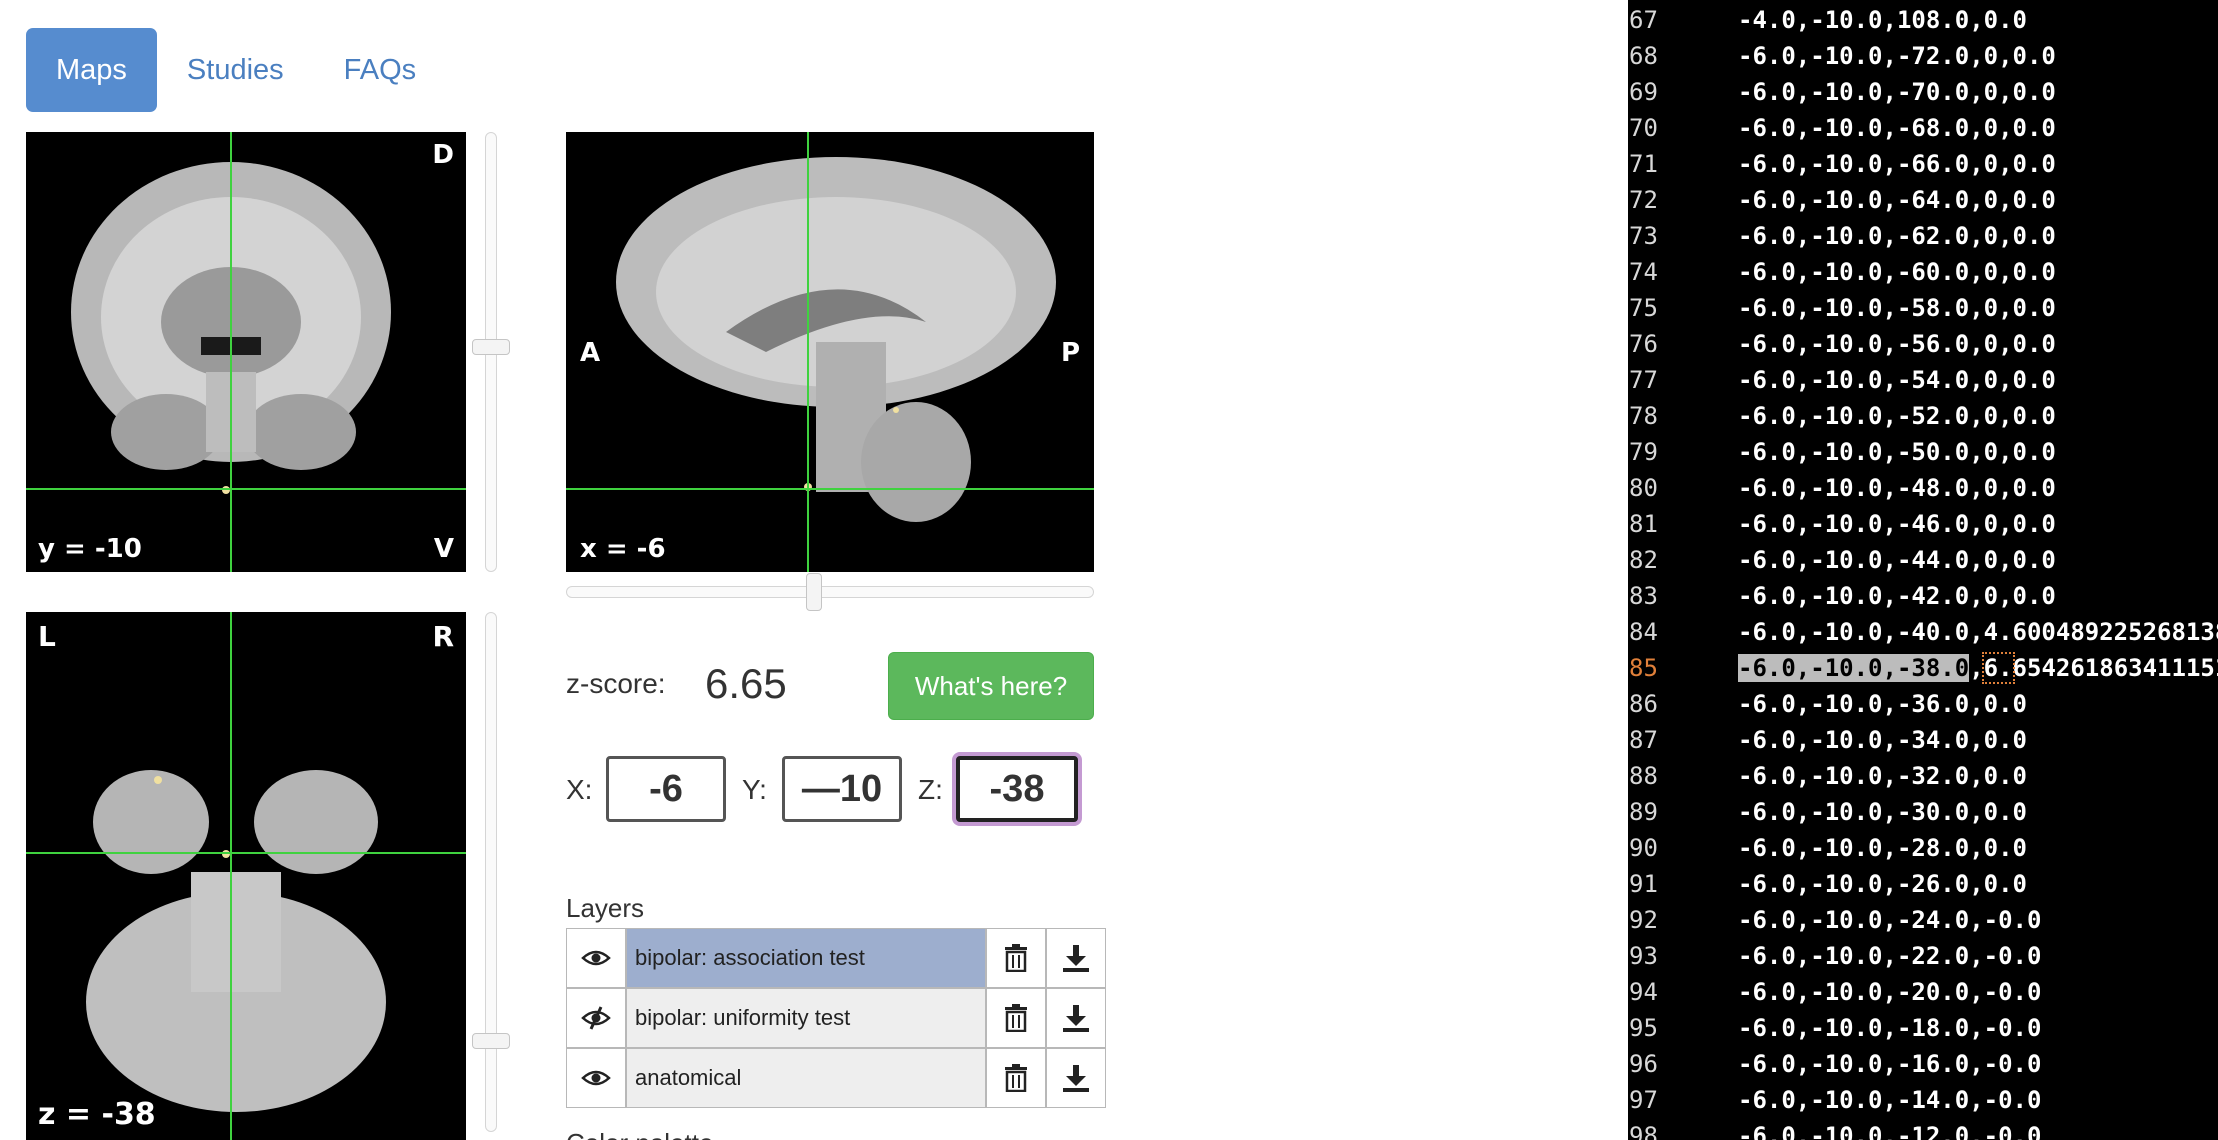 The image size is (2218, 1140). Describe the element at coordinates (991, 686) in the screenshot. I see `whats-here-button: What's here?` at that location.